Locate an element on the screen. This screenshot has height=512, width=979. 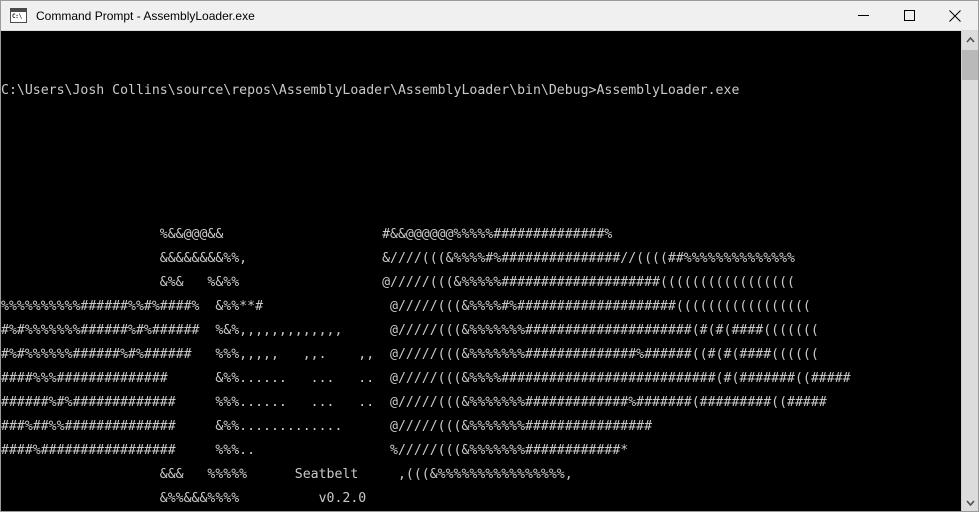
console-window-icon: C:\ is located at coordinates (18, 15).